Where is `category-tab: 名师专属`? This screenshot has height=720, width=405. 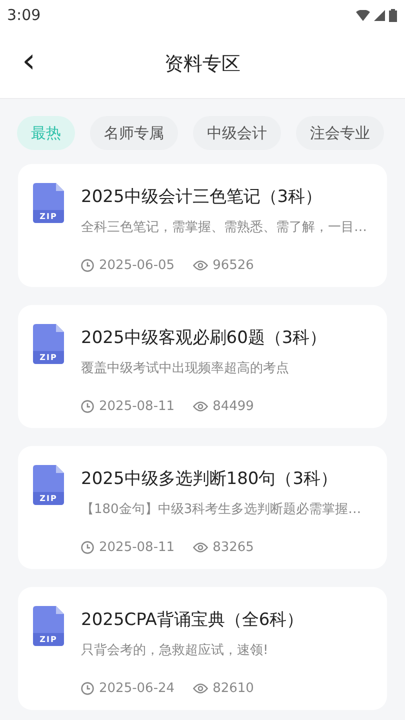 category-tab: 名师专属 is located at coordinates (134, 133).